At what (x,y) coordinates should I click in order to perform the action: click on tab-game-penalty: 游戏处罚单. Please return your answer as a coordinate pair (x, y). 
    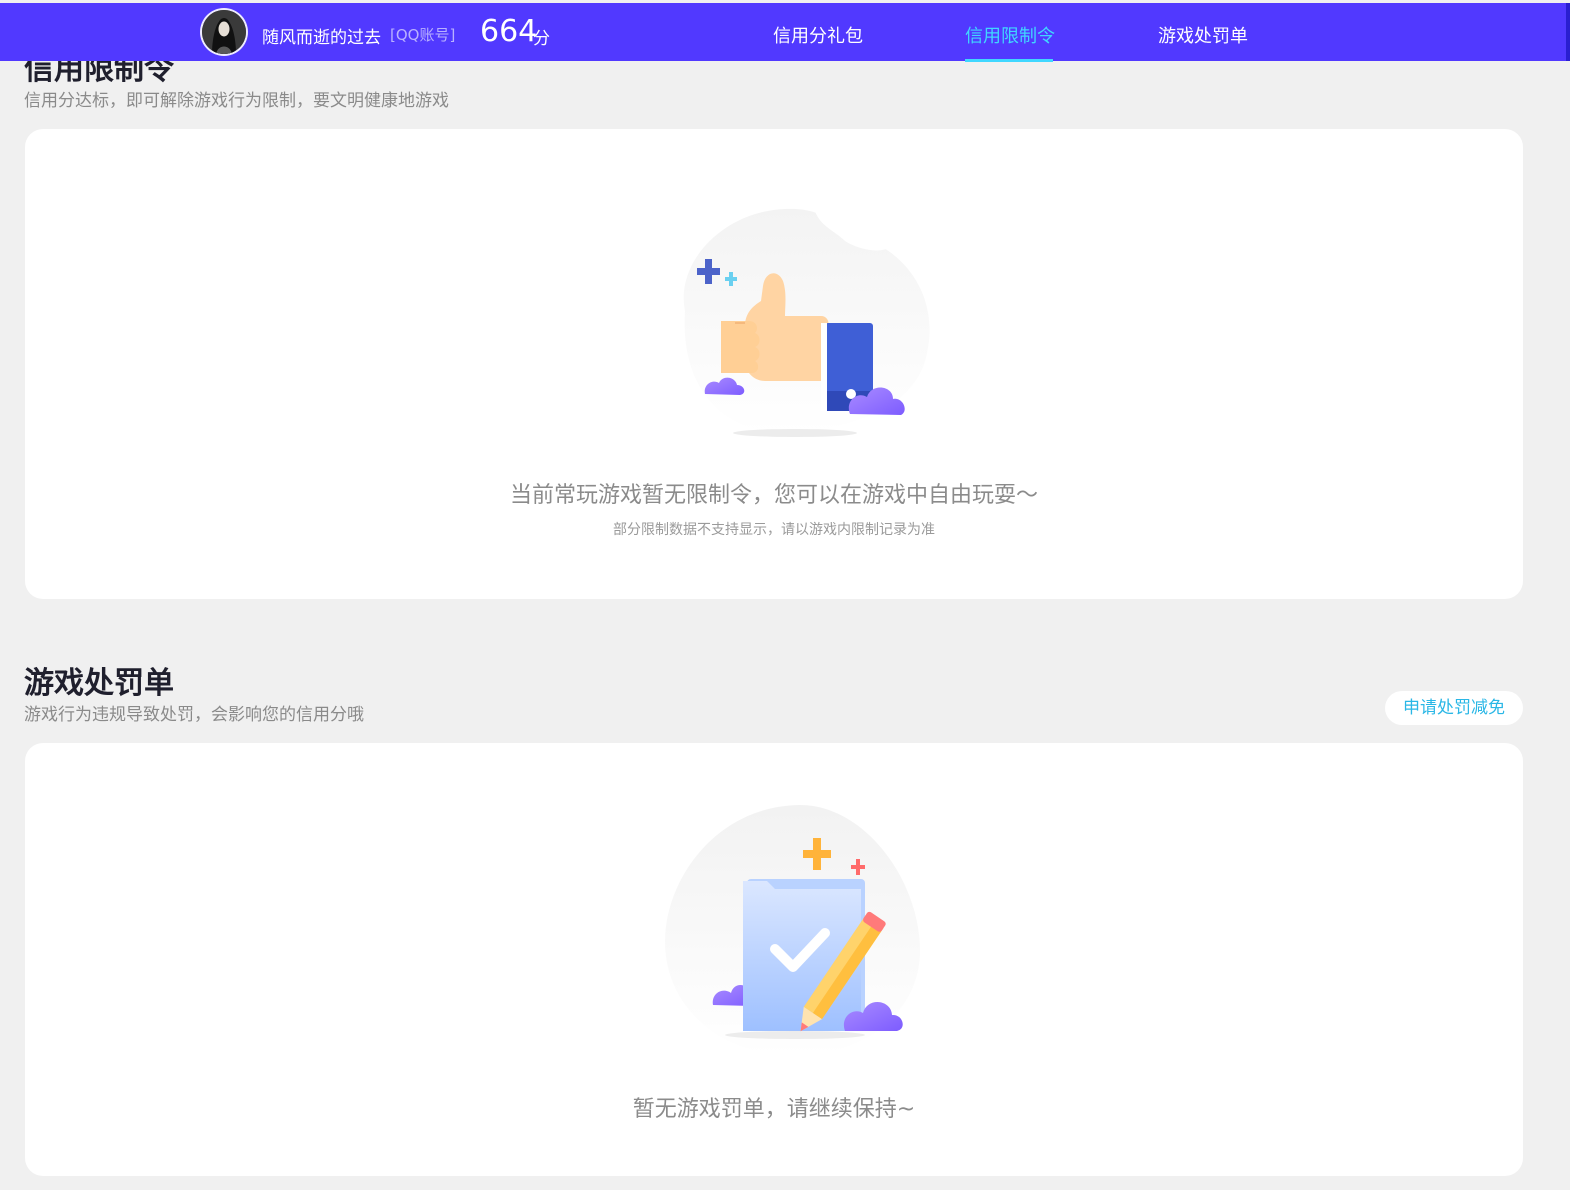
    Looking at the image, I should click on (1203, 35).